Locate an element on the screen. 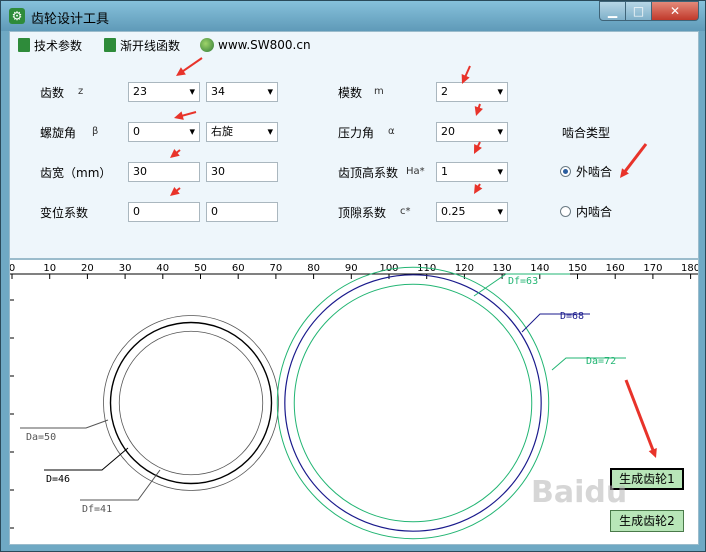 The width and height of the screenshot is (706, 552). ruler-tick-label: 40 is located at coordinates (162, 268).